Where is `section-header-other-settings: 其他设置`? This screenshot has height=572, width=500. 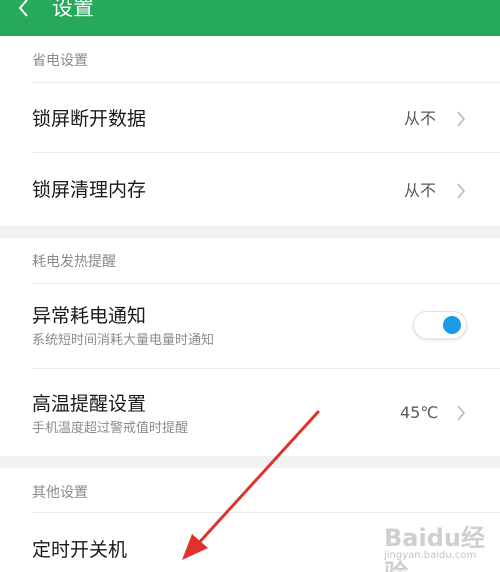 section-header-other-settings: 其他设置 is located at coordinates (60, 493).